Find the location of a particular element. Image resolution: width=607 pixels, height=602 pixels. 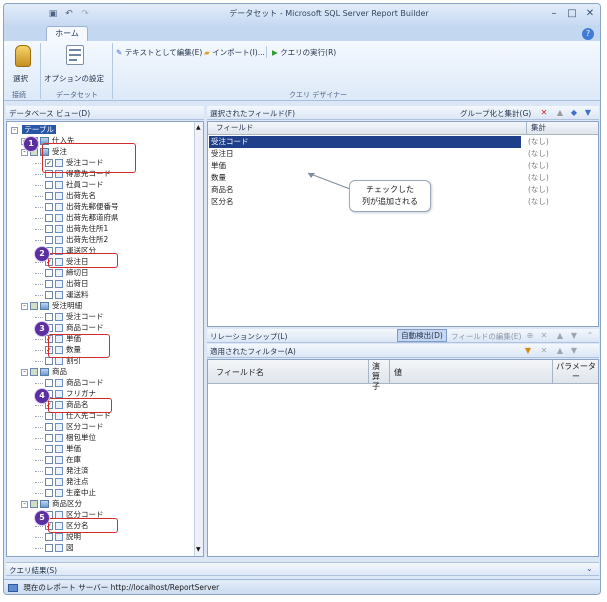

delete-relationship-icon: ✕ is located at coordinates (544, 336).